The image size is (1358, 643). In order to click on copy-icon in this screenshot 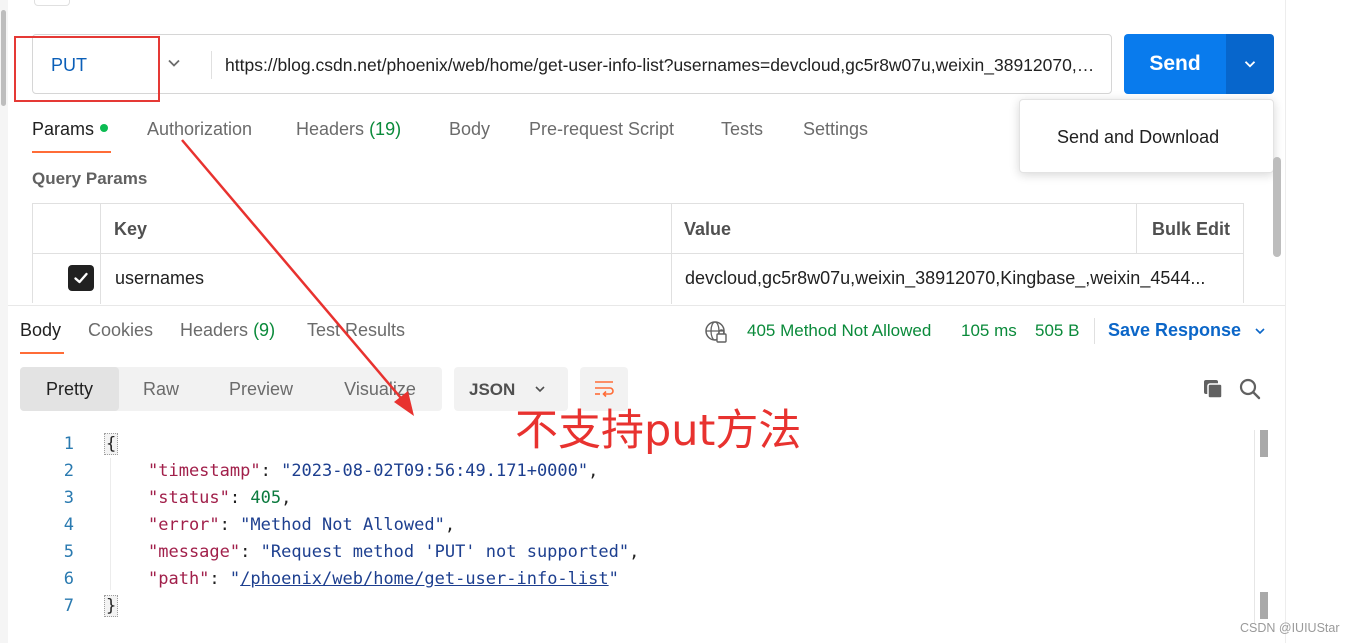, I will do `click(1213, 389)`.